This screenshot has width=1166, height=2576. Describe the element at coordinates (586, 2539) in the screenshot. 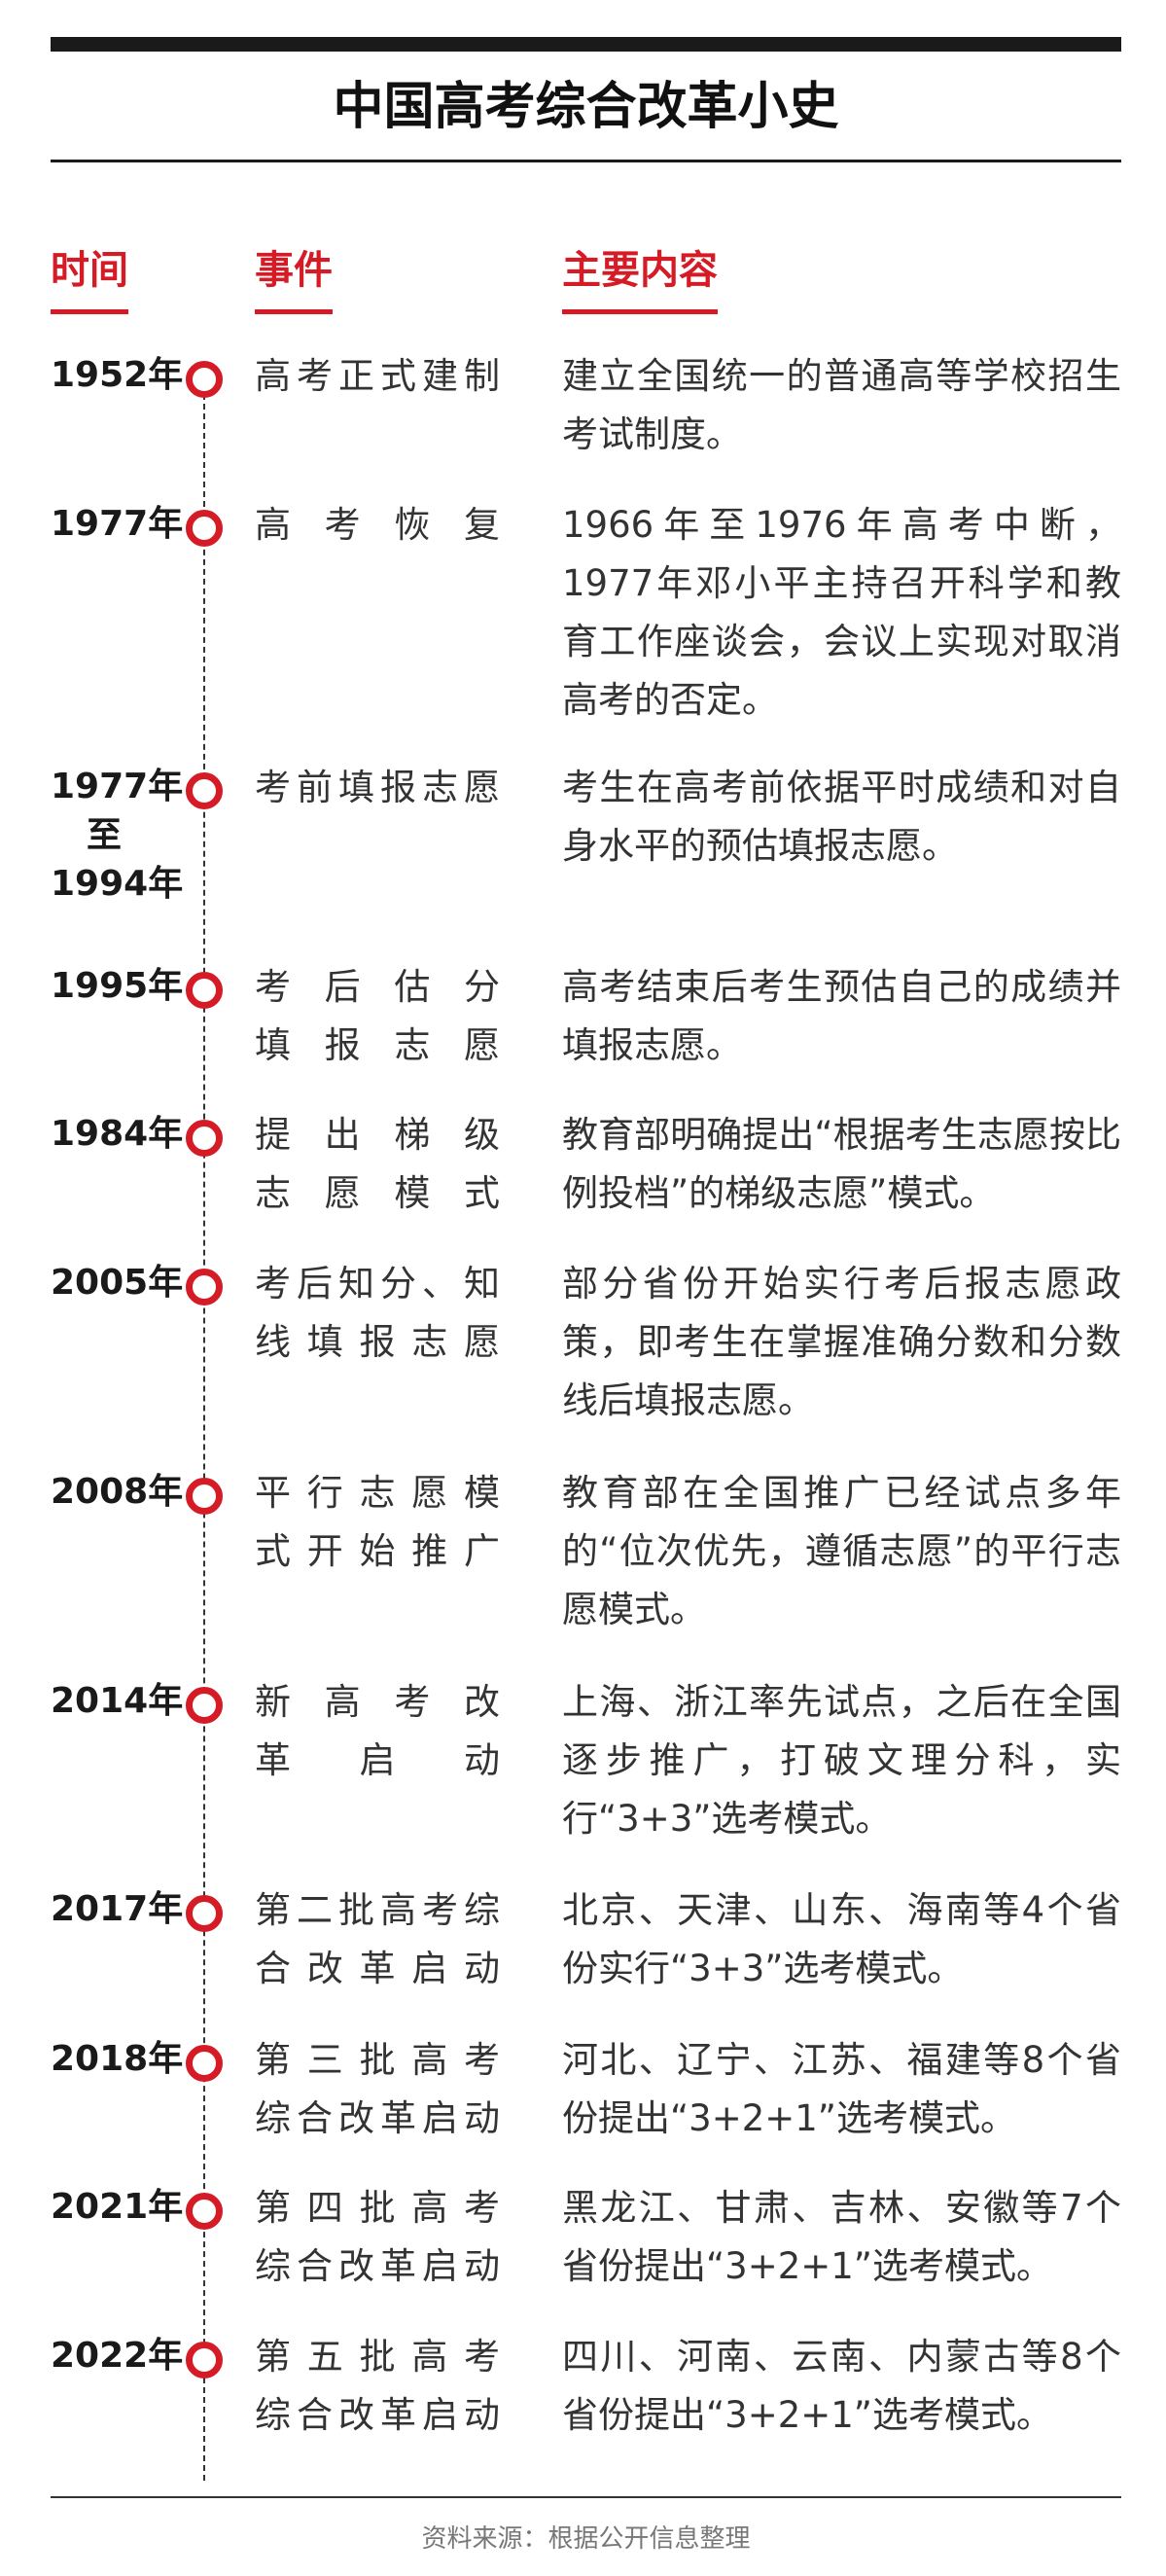

I see `source-note: 资料来源：根据公开信息整理` at that location.